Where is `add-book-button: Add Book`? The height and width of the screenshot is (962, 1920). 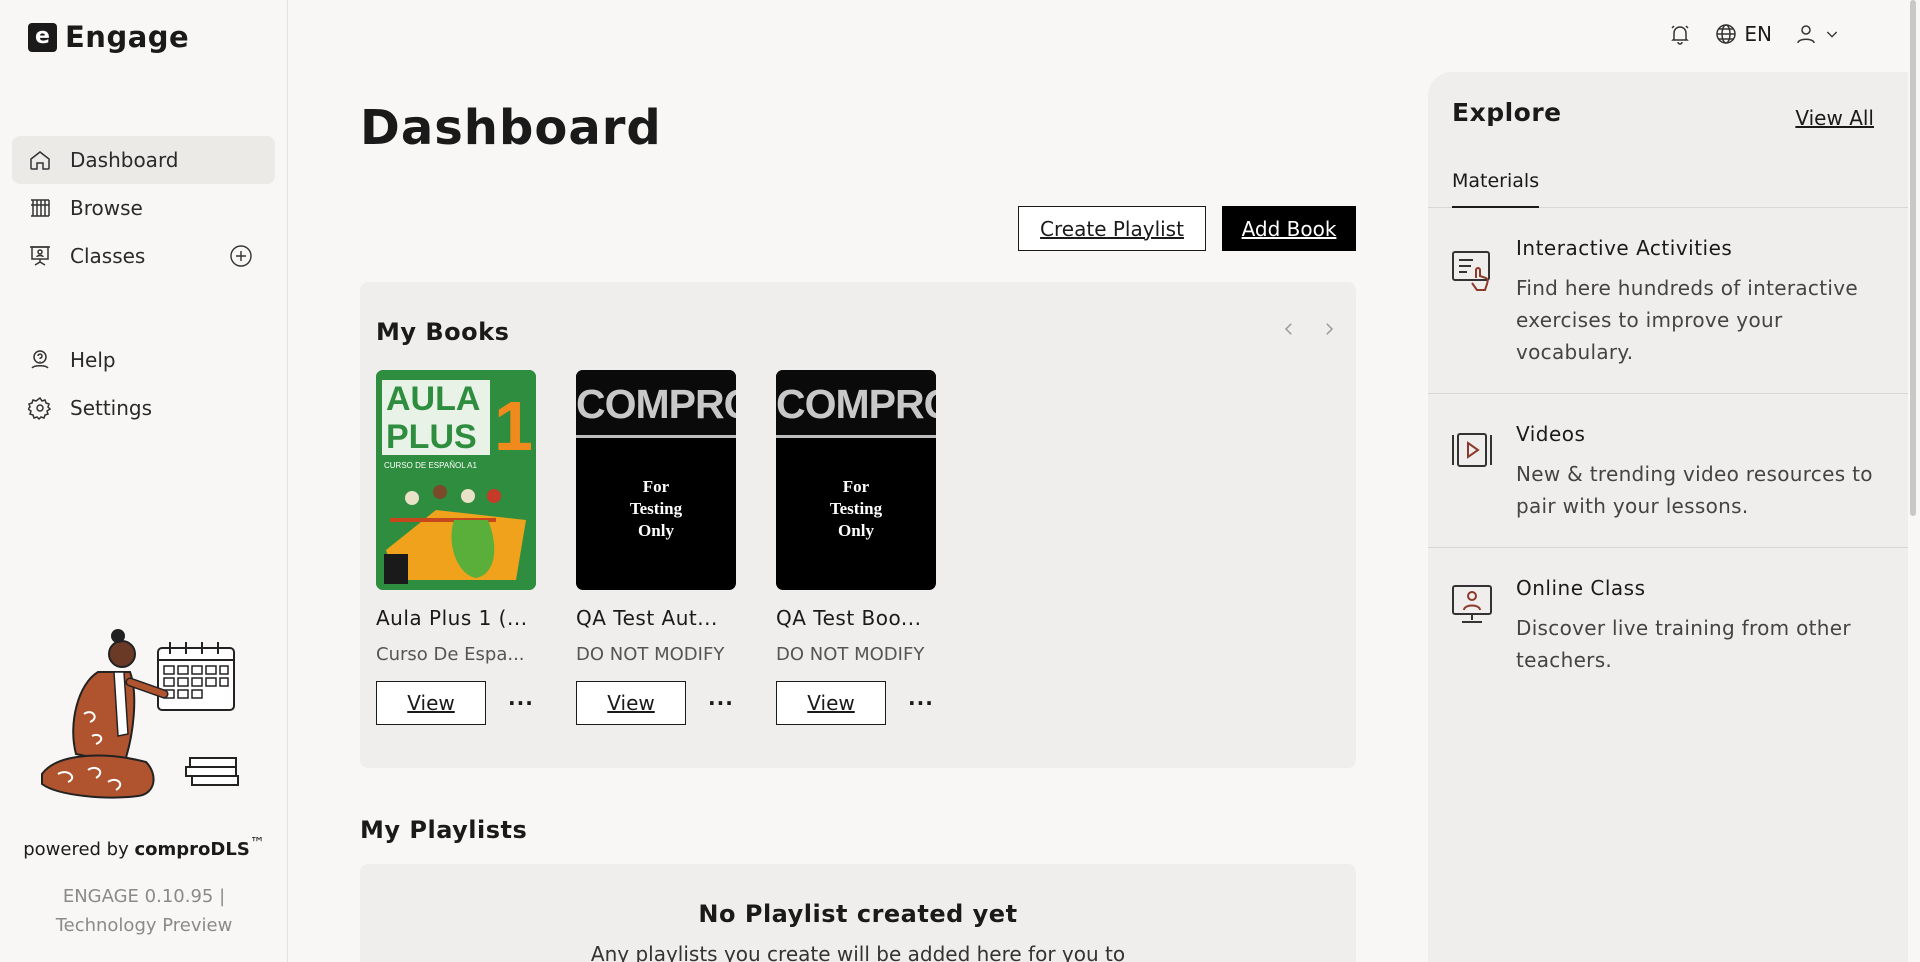 add-book-button: Add Book is located at coordinates (1289, 228).